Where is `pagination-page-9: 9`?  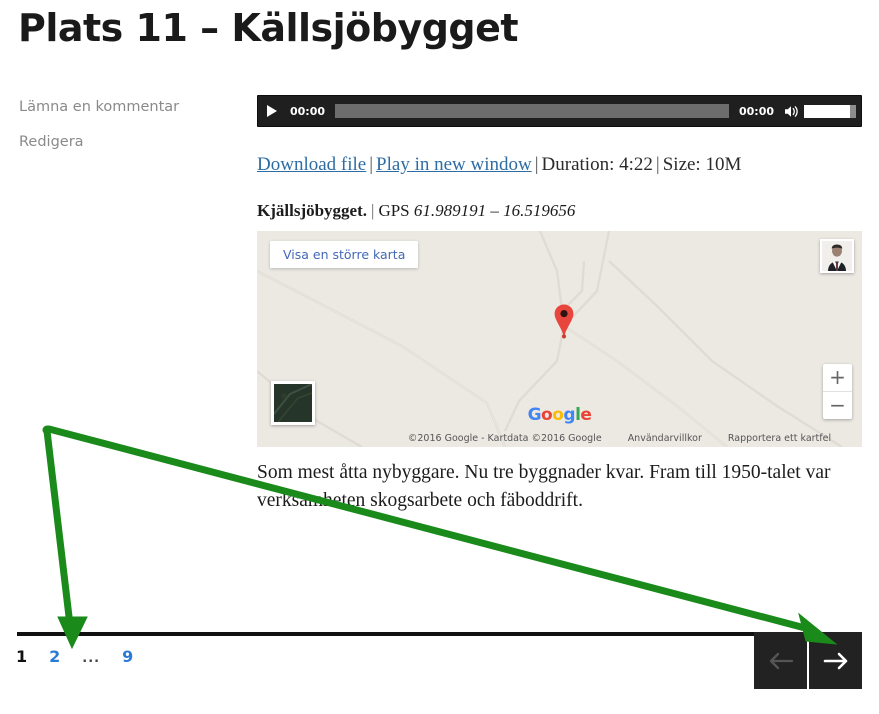
pagination-page-9: 9 is located at coordinates (127, 656).